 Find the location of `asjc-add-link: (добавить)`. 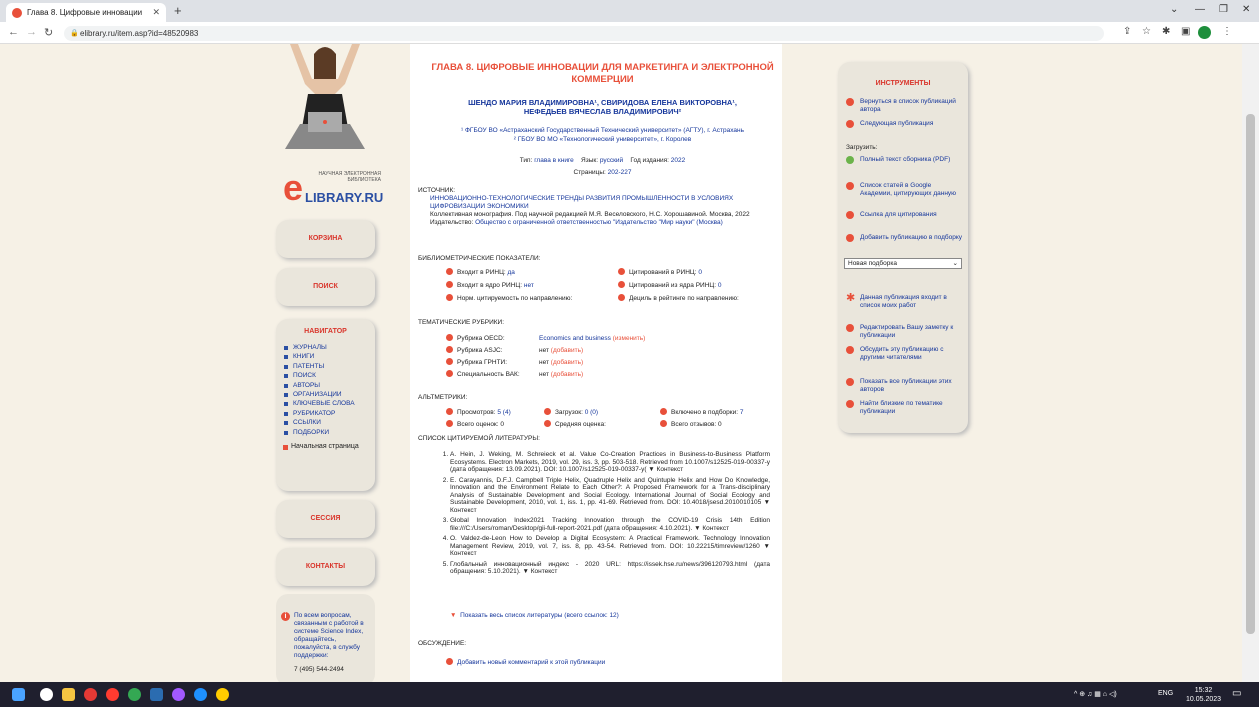

asjc-add-link: (добавить) is located at coordinates (567, 350).